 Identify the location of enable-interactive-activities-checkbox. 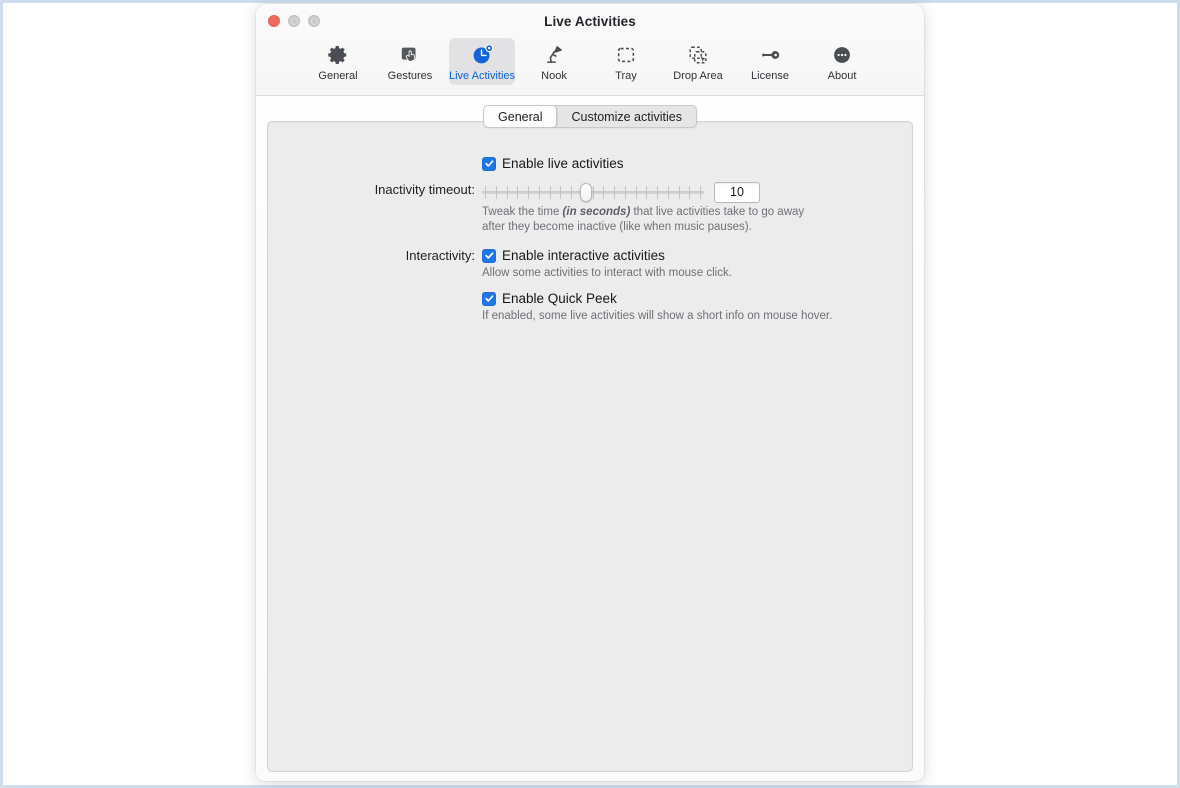
(489, 255).